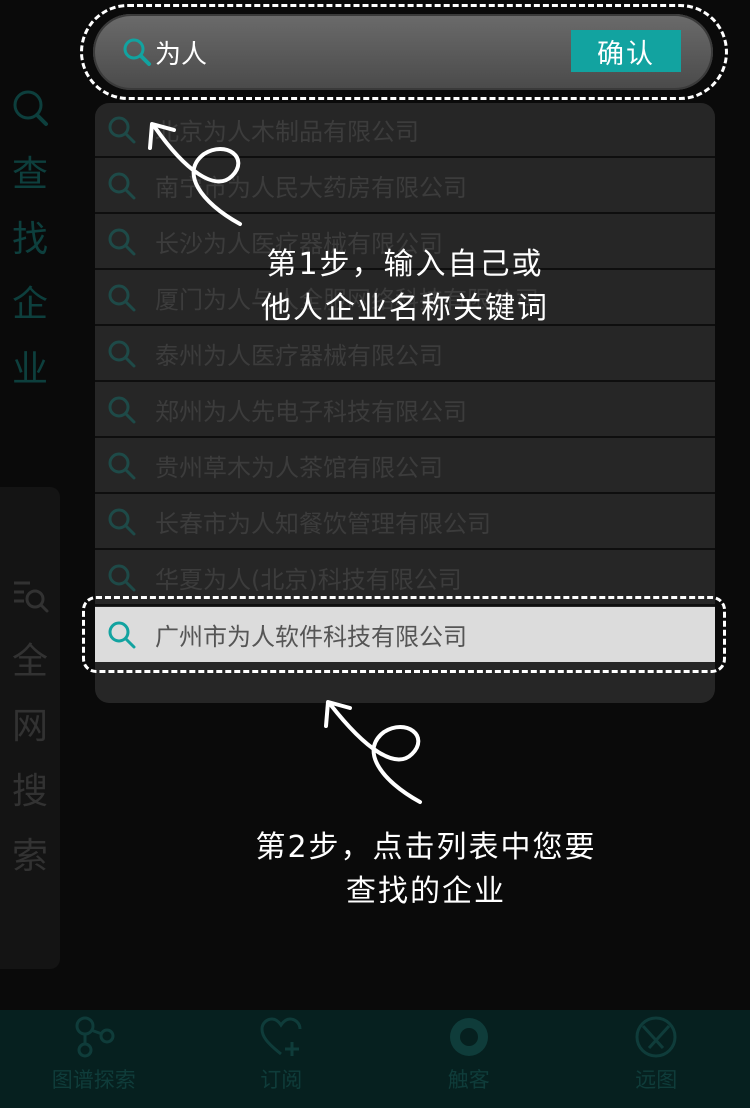 The width and height of the screenshot is (750, 1108). Describe the element at coordinates (405, 264) in the screenshot. I see `hint-line: 第1步，输入自己或` at that location.